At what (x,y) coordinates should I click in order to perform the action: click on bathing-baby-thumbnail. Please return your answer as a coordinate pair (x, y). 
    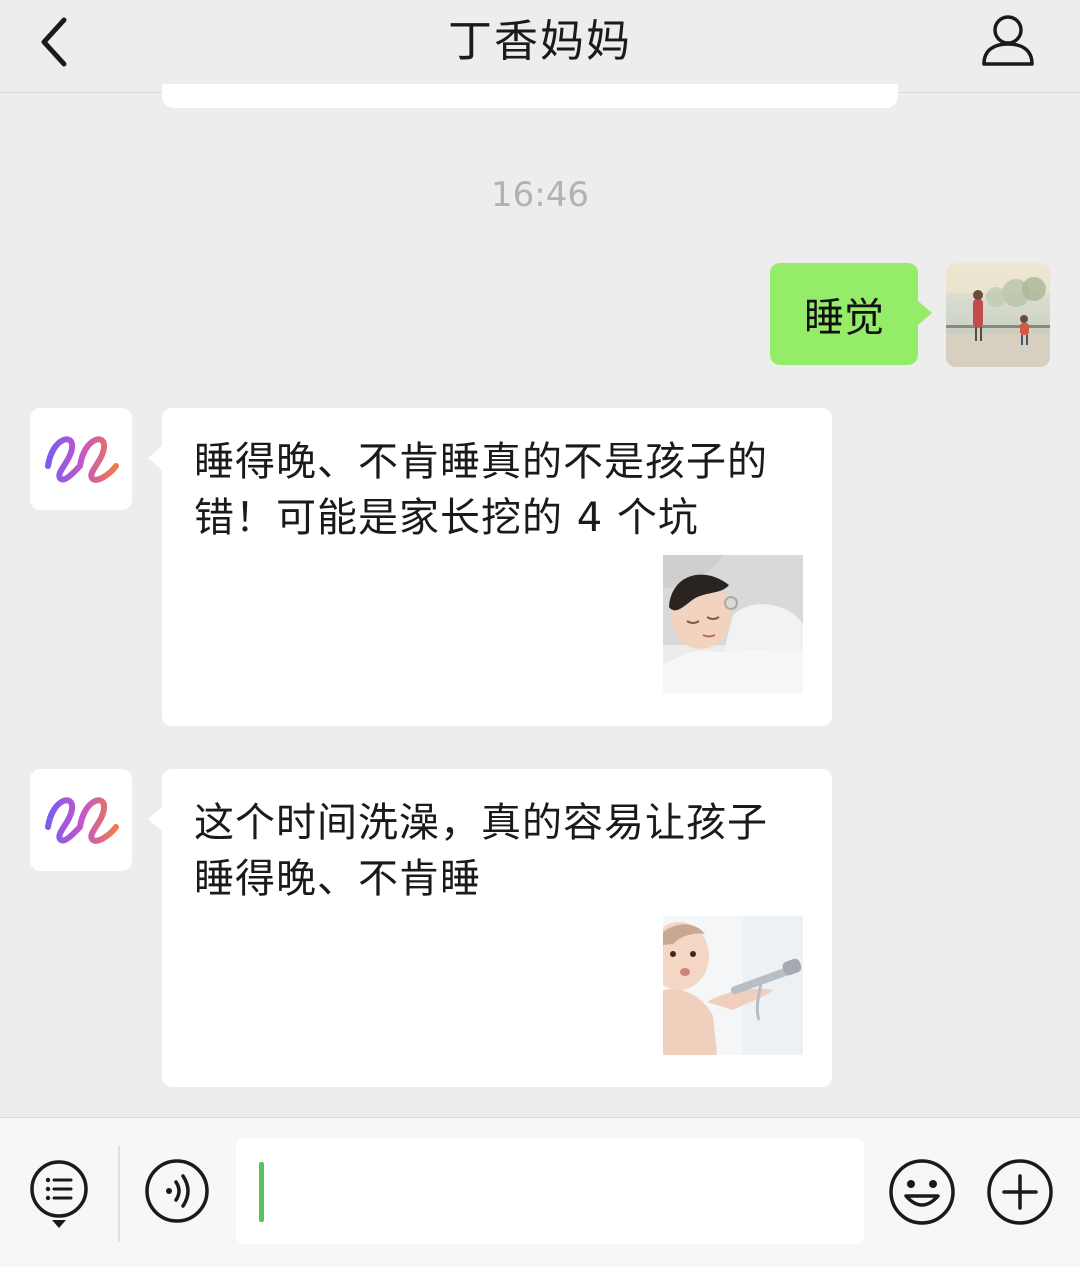
    Looking at the image, I should click on (733, 985).